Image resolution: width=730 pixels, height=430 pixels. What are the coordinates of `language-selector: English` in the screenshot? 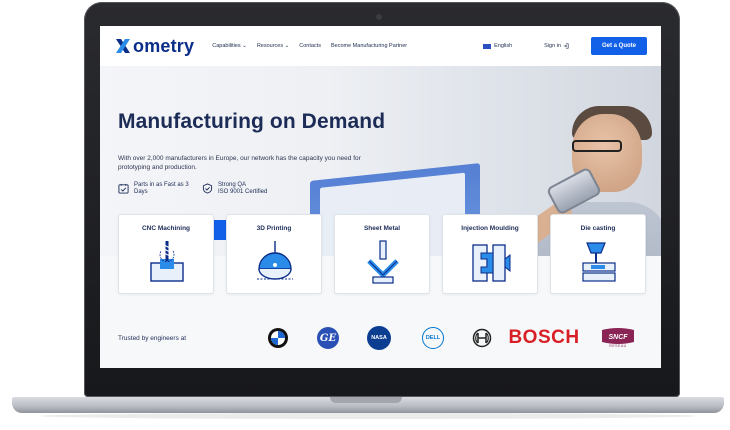 It's located at (497, 46).